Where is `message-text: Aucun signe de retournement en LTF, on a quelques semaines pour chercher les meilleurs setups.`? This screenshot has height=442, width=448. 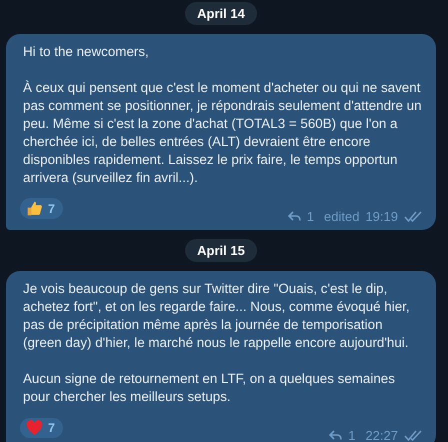 message-text: Aucun signe de retournement en LTF, on a quelques semaines pour chercher les meilleurs setups. is located at coordinates (209, 388).